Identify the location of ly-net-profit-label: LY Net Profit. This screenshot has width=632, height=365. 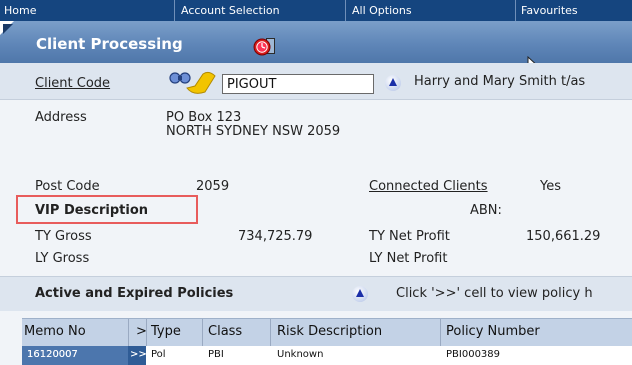
(408, 258).